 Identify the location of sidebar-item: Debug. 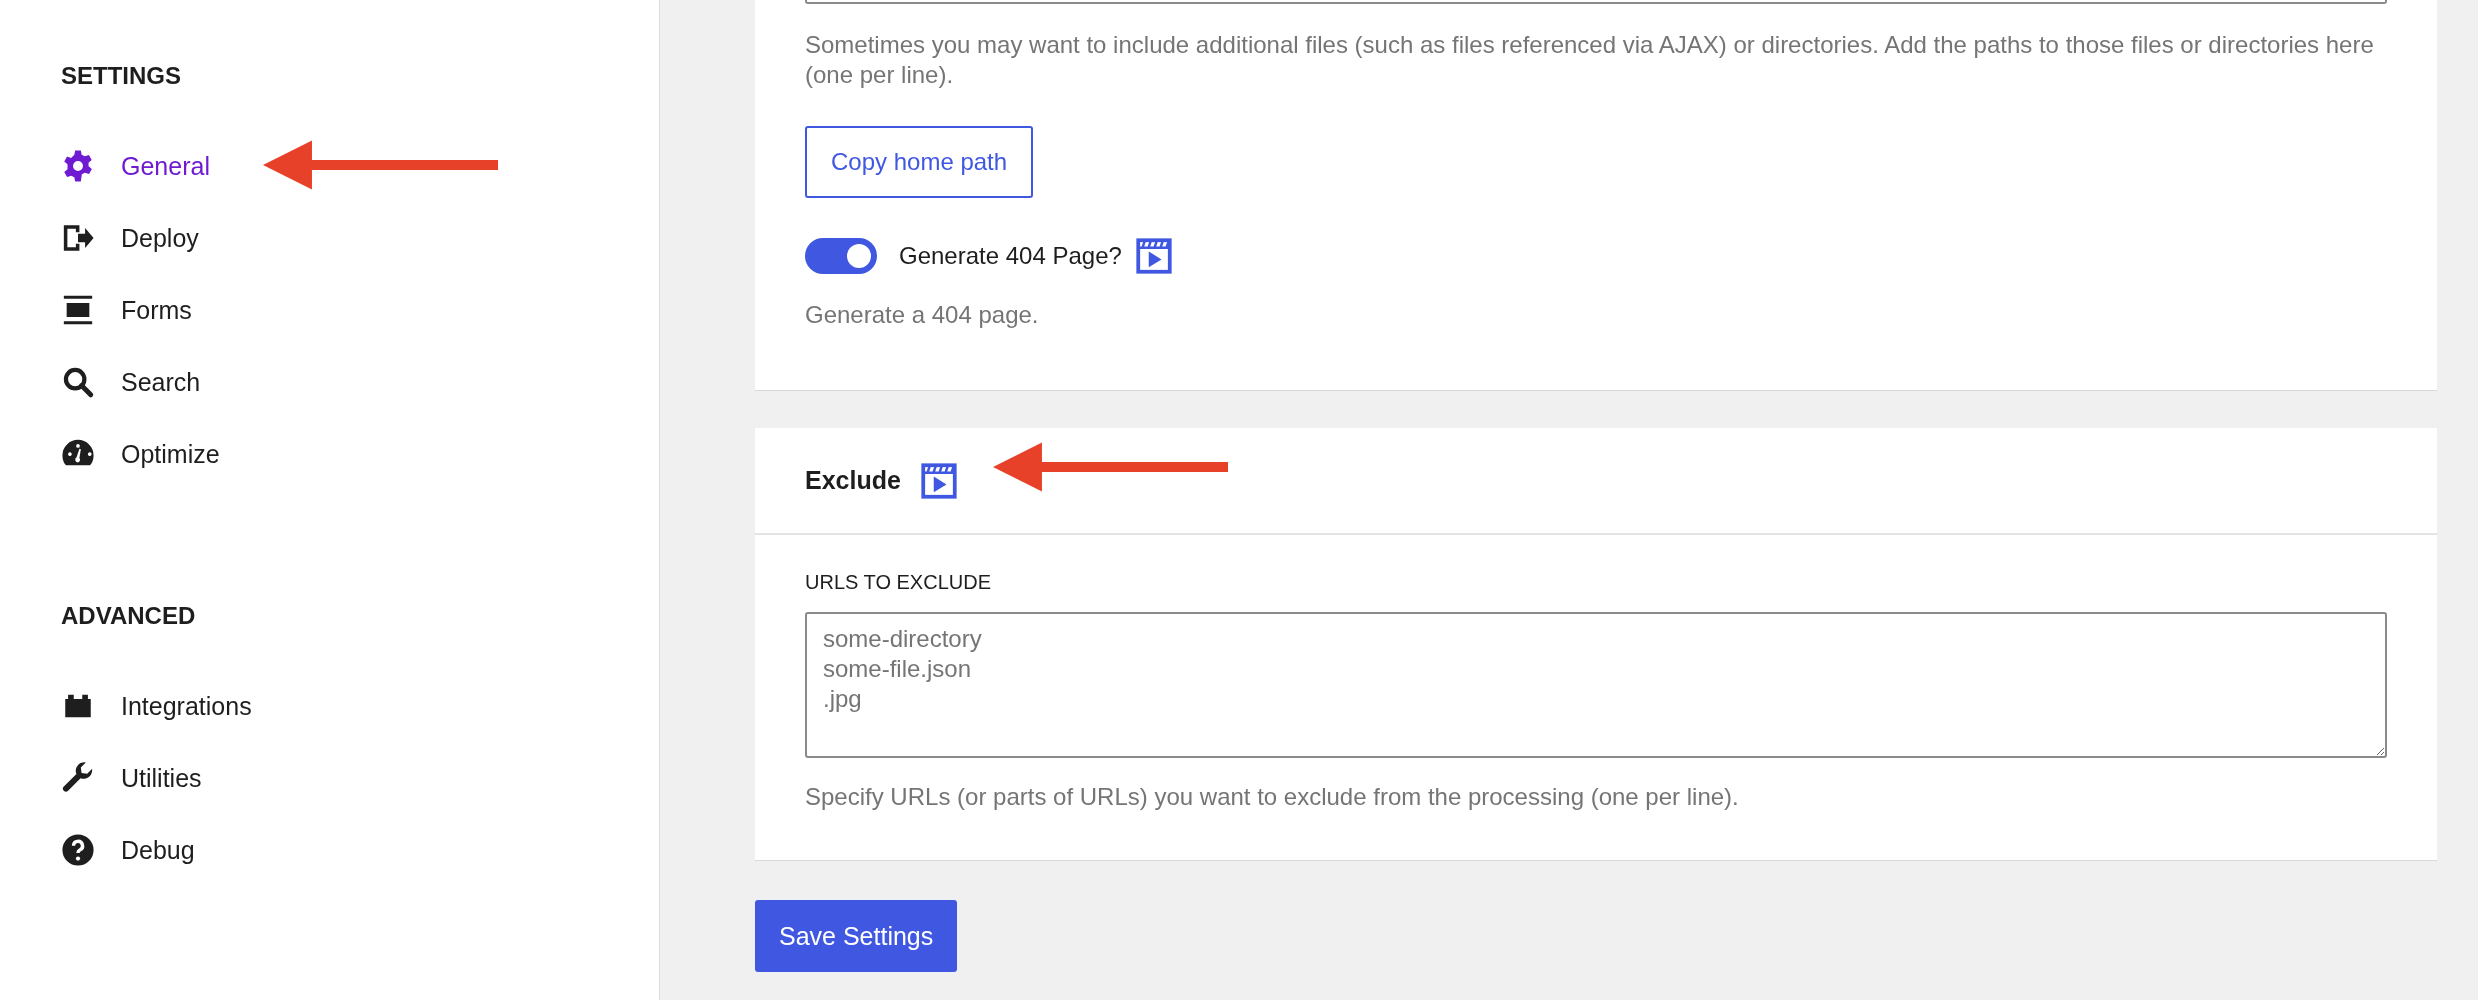
(128, 850).